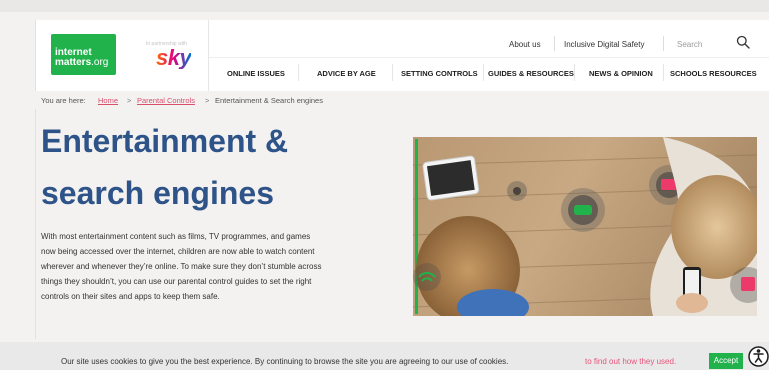  Describe the element at coordinates (269, 100) in the screenshot. I see `breadcrumb-current: Entertainment & Search engines` at that location.